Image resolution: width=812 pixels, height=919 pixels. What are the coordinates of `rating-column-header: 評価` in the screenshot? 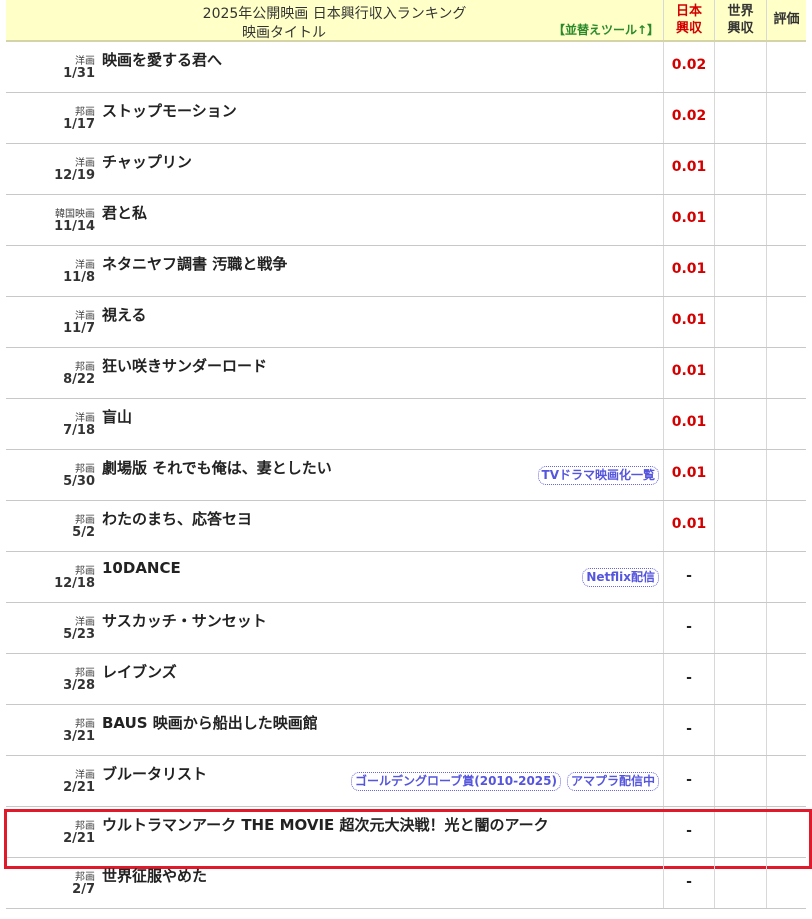 It's located at (786, 20).